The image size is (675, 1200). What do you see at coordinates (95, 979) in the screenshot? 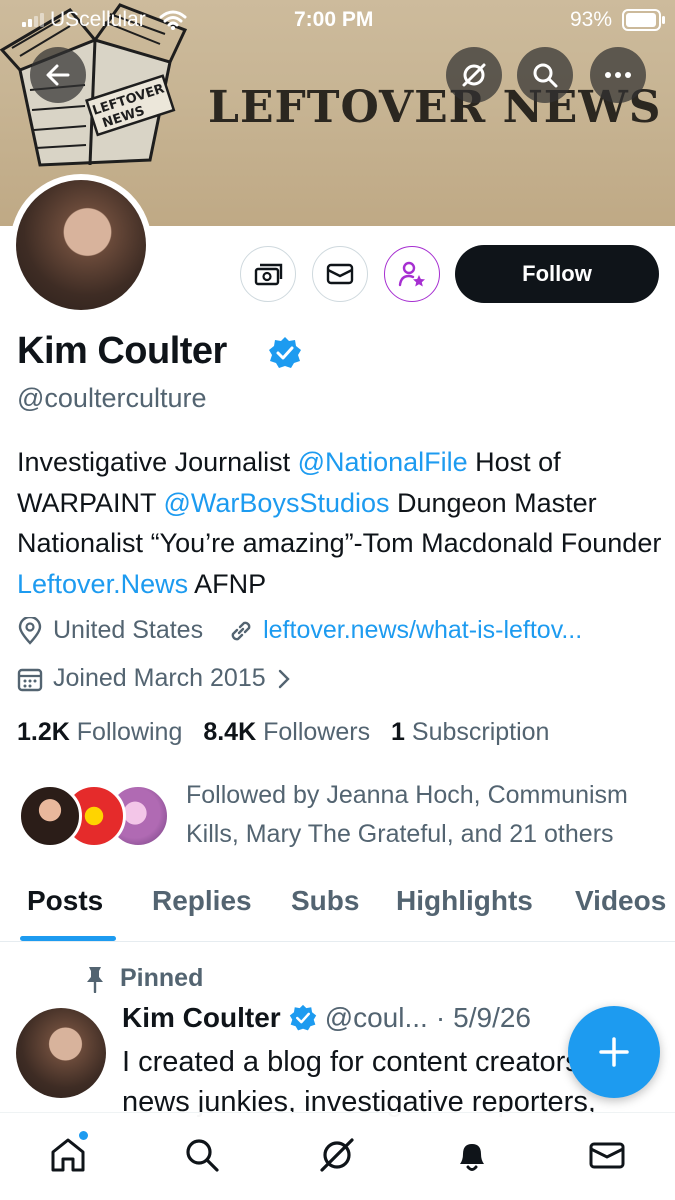
I see `pin-icon` at bounding box center [95, 979].